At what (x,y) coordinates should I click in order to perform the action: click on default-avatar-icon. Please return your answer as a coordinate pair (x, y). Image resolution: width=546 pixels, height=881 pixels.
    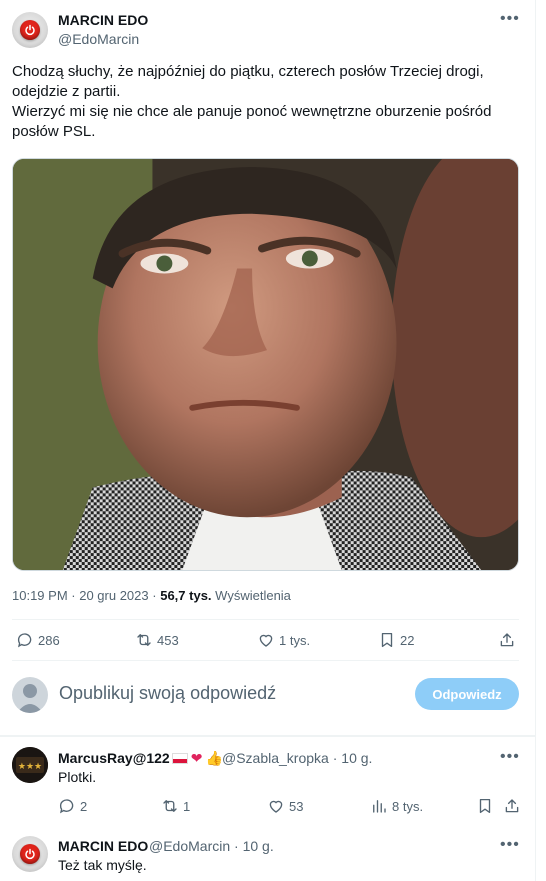
    Looking at the image, I should click on (30, 698).